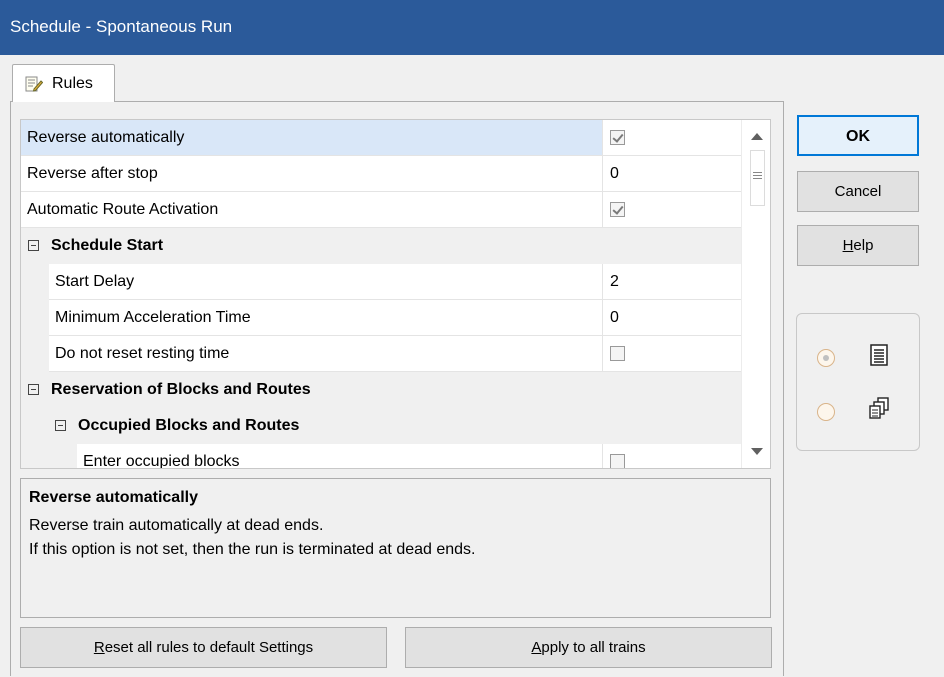 This screenshot has height=677, width=944. What do you see at coordinates (121, 26) in the screenshot?
I see `window-title: Schedule - Spontaneous Run` at bounding box center [121, 26].